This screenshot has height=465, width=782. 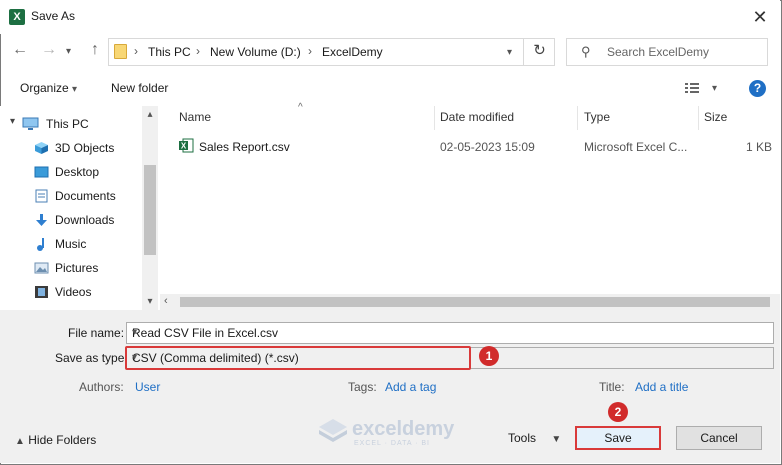 I want to click on excel-csv-icon: X, so click(x=186, y=145).